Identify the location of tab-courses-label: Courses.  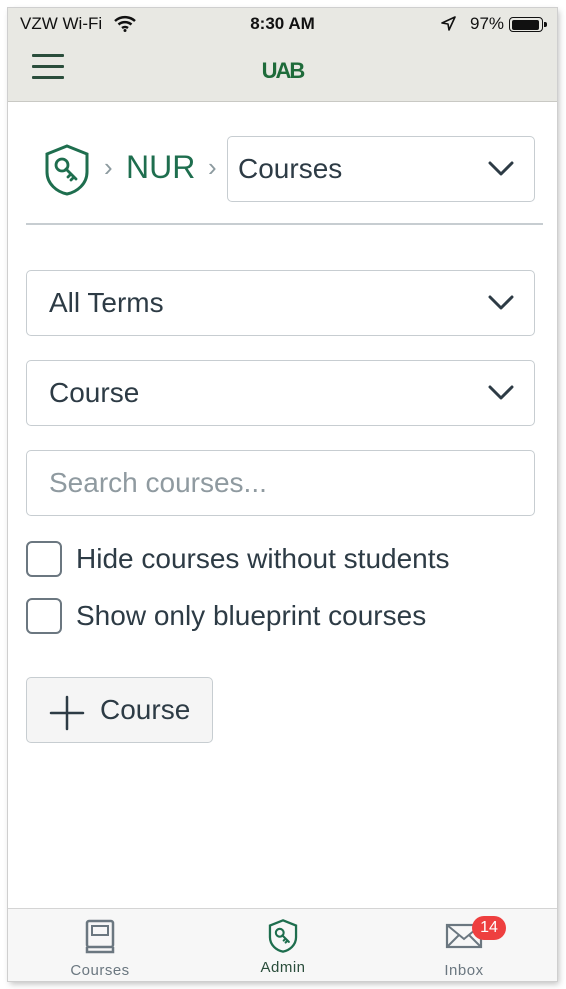
(100, 970).